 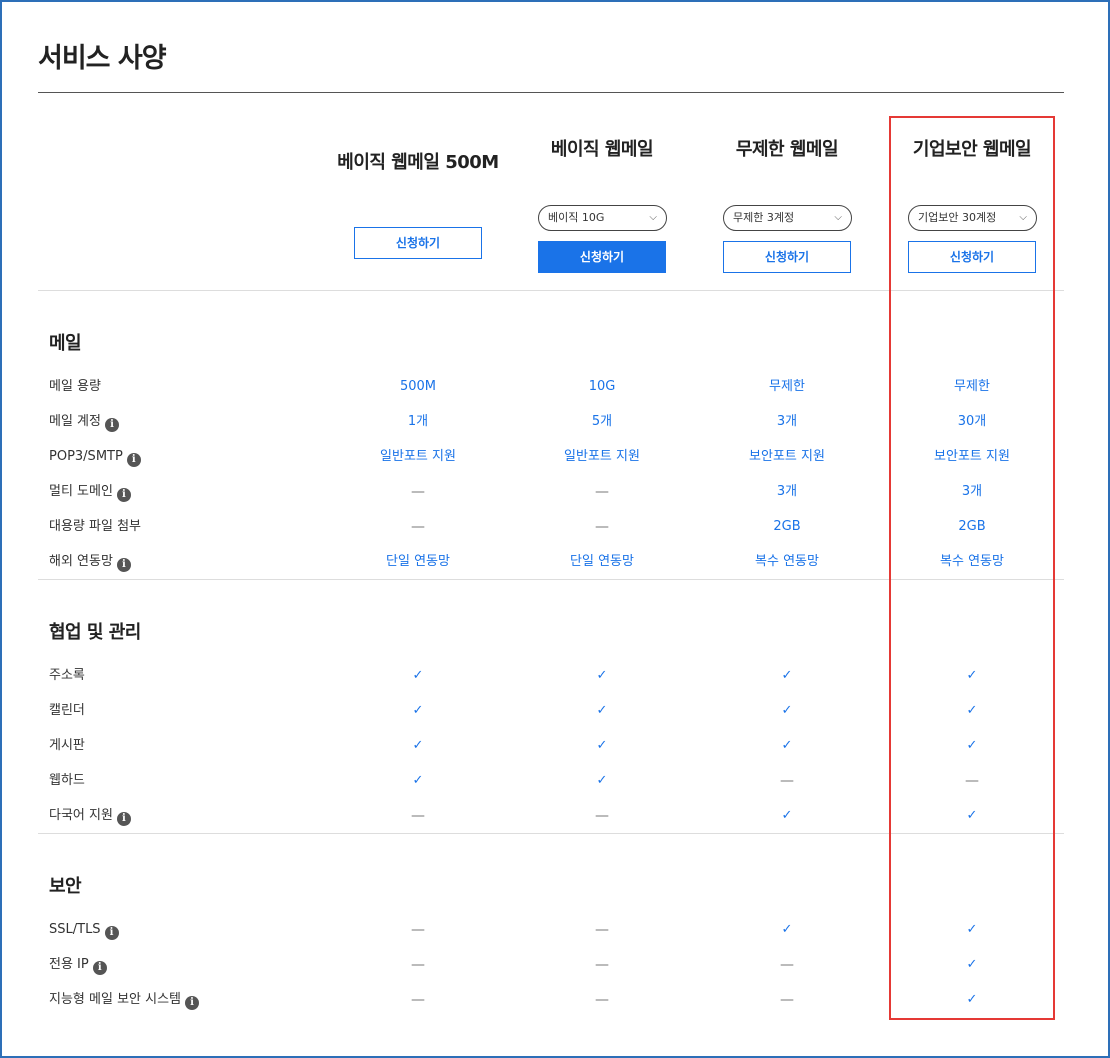 What do you see at coordinates (602, 386) in the screenshot?
I see `spec-value: 10G` at bounding box center [602, 386].